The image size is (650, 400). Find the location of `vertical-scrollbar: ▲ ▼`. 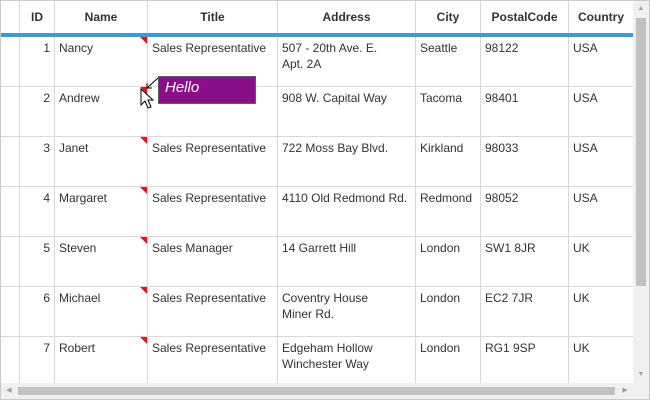

vertical-scrollbar: ▲ ▼ is located at coordinates (641, 192).